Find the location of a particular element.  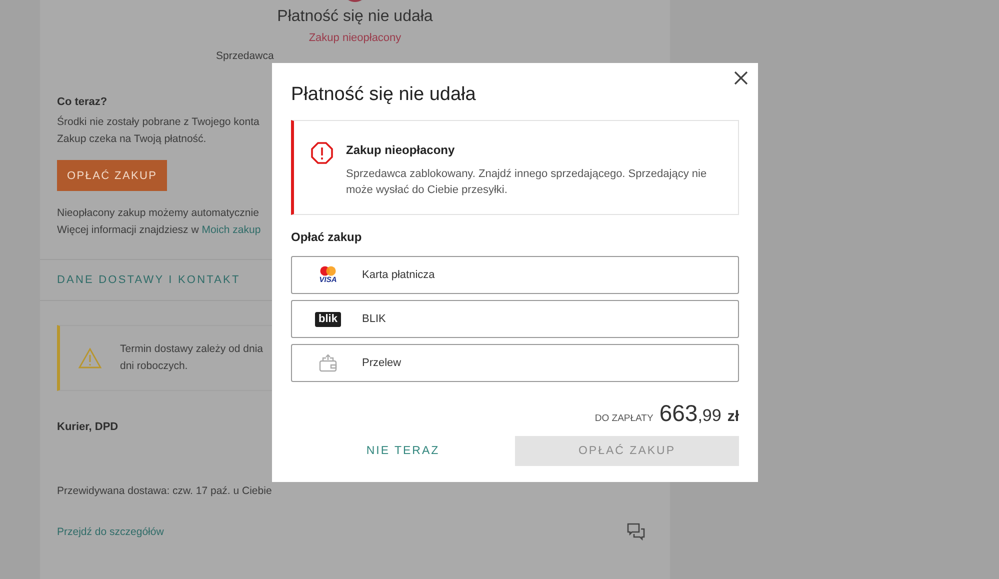

close-icon is located at coordinates (741, 78).